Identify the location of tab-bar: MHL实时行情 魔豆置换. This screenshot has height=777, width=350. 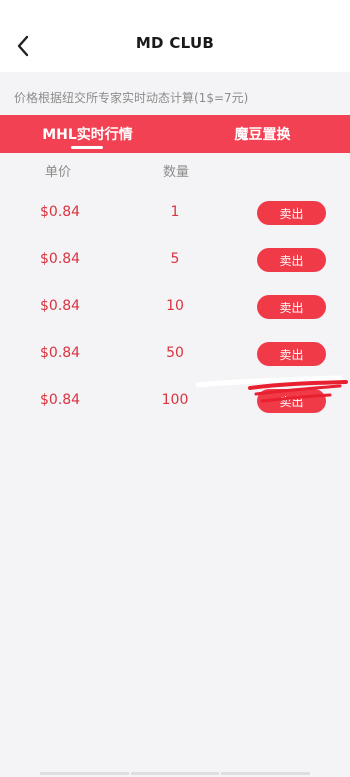
(175, 134).